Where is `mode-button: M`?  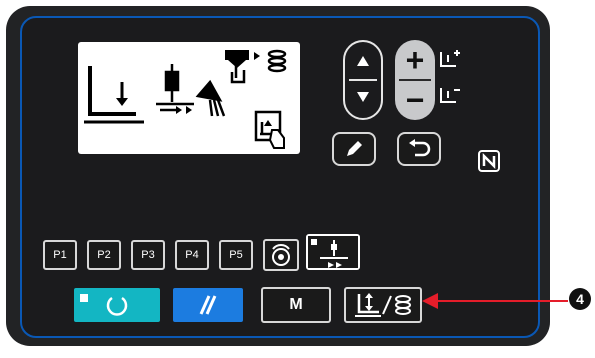
mode-button: M is located at coordinates (296, 305).